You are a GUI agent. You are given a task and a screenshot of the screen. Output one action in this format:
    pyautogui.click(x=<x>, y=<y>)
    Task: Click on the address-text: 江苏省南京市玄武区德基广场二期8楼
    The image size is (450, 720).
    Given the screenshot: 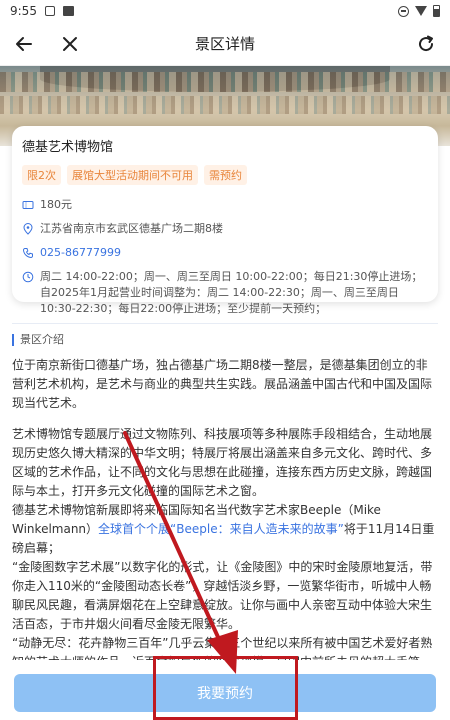 What is the action you would take?
    pyautogui.click(x=131, y=228)
    